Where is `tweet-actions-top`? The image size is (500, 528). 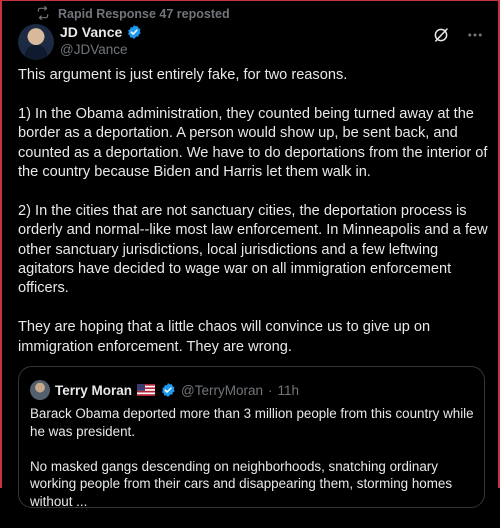 tweet-actions-top is located at coordinates (458, 37).